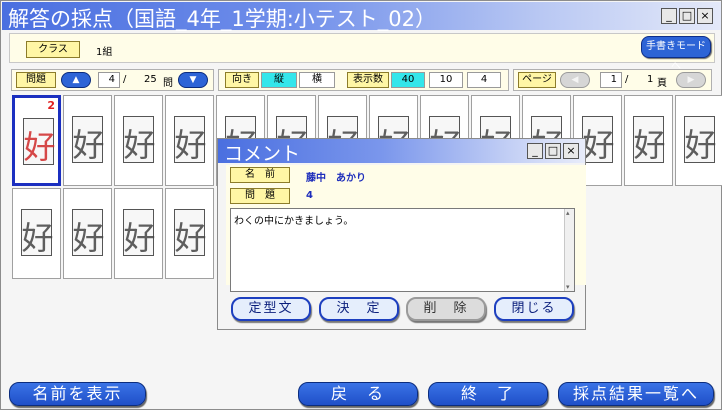 This screenshot has height=410, width=722. What do you see at coordinates (317, 80) in the screenshot?
I see `orientation-horizontal: 横` at bounding box center [317, 80].